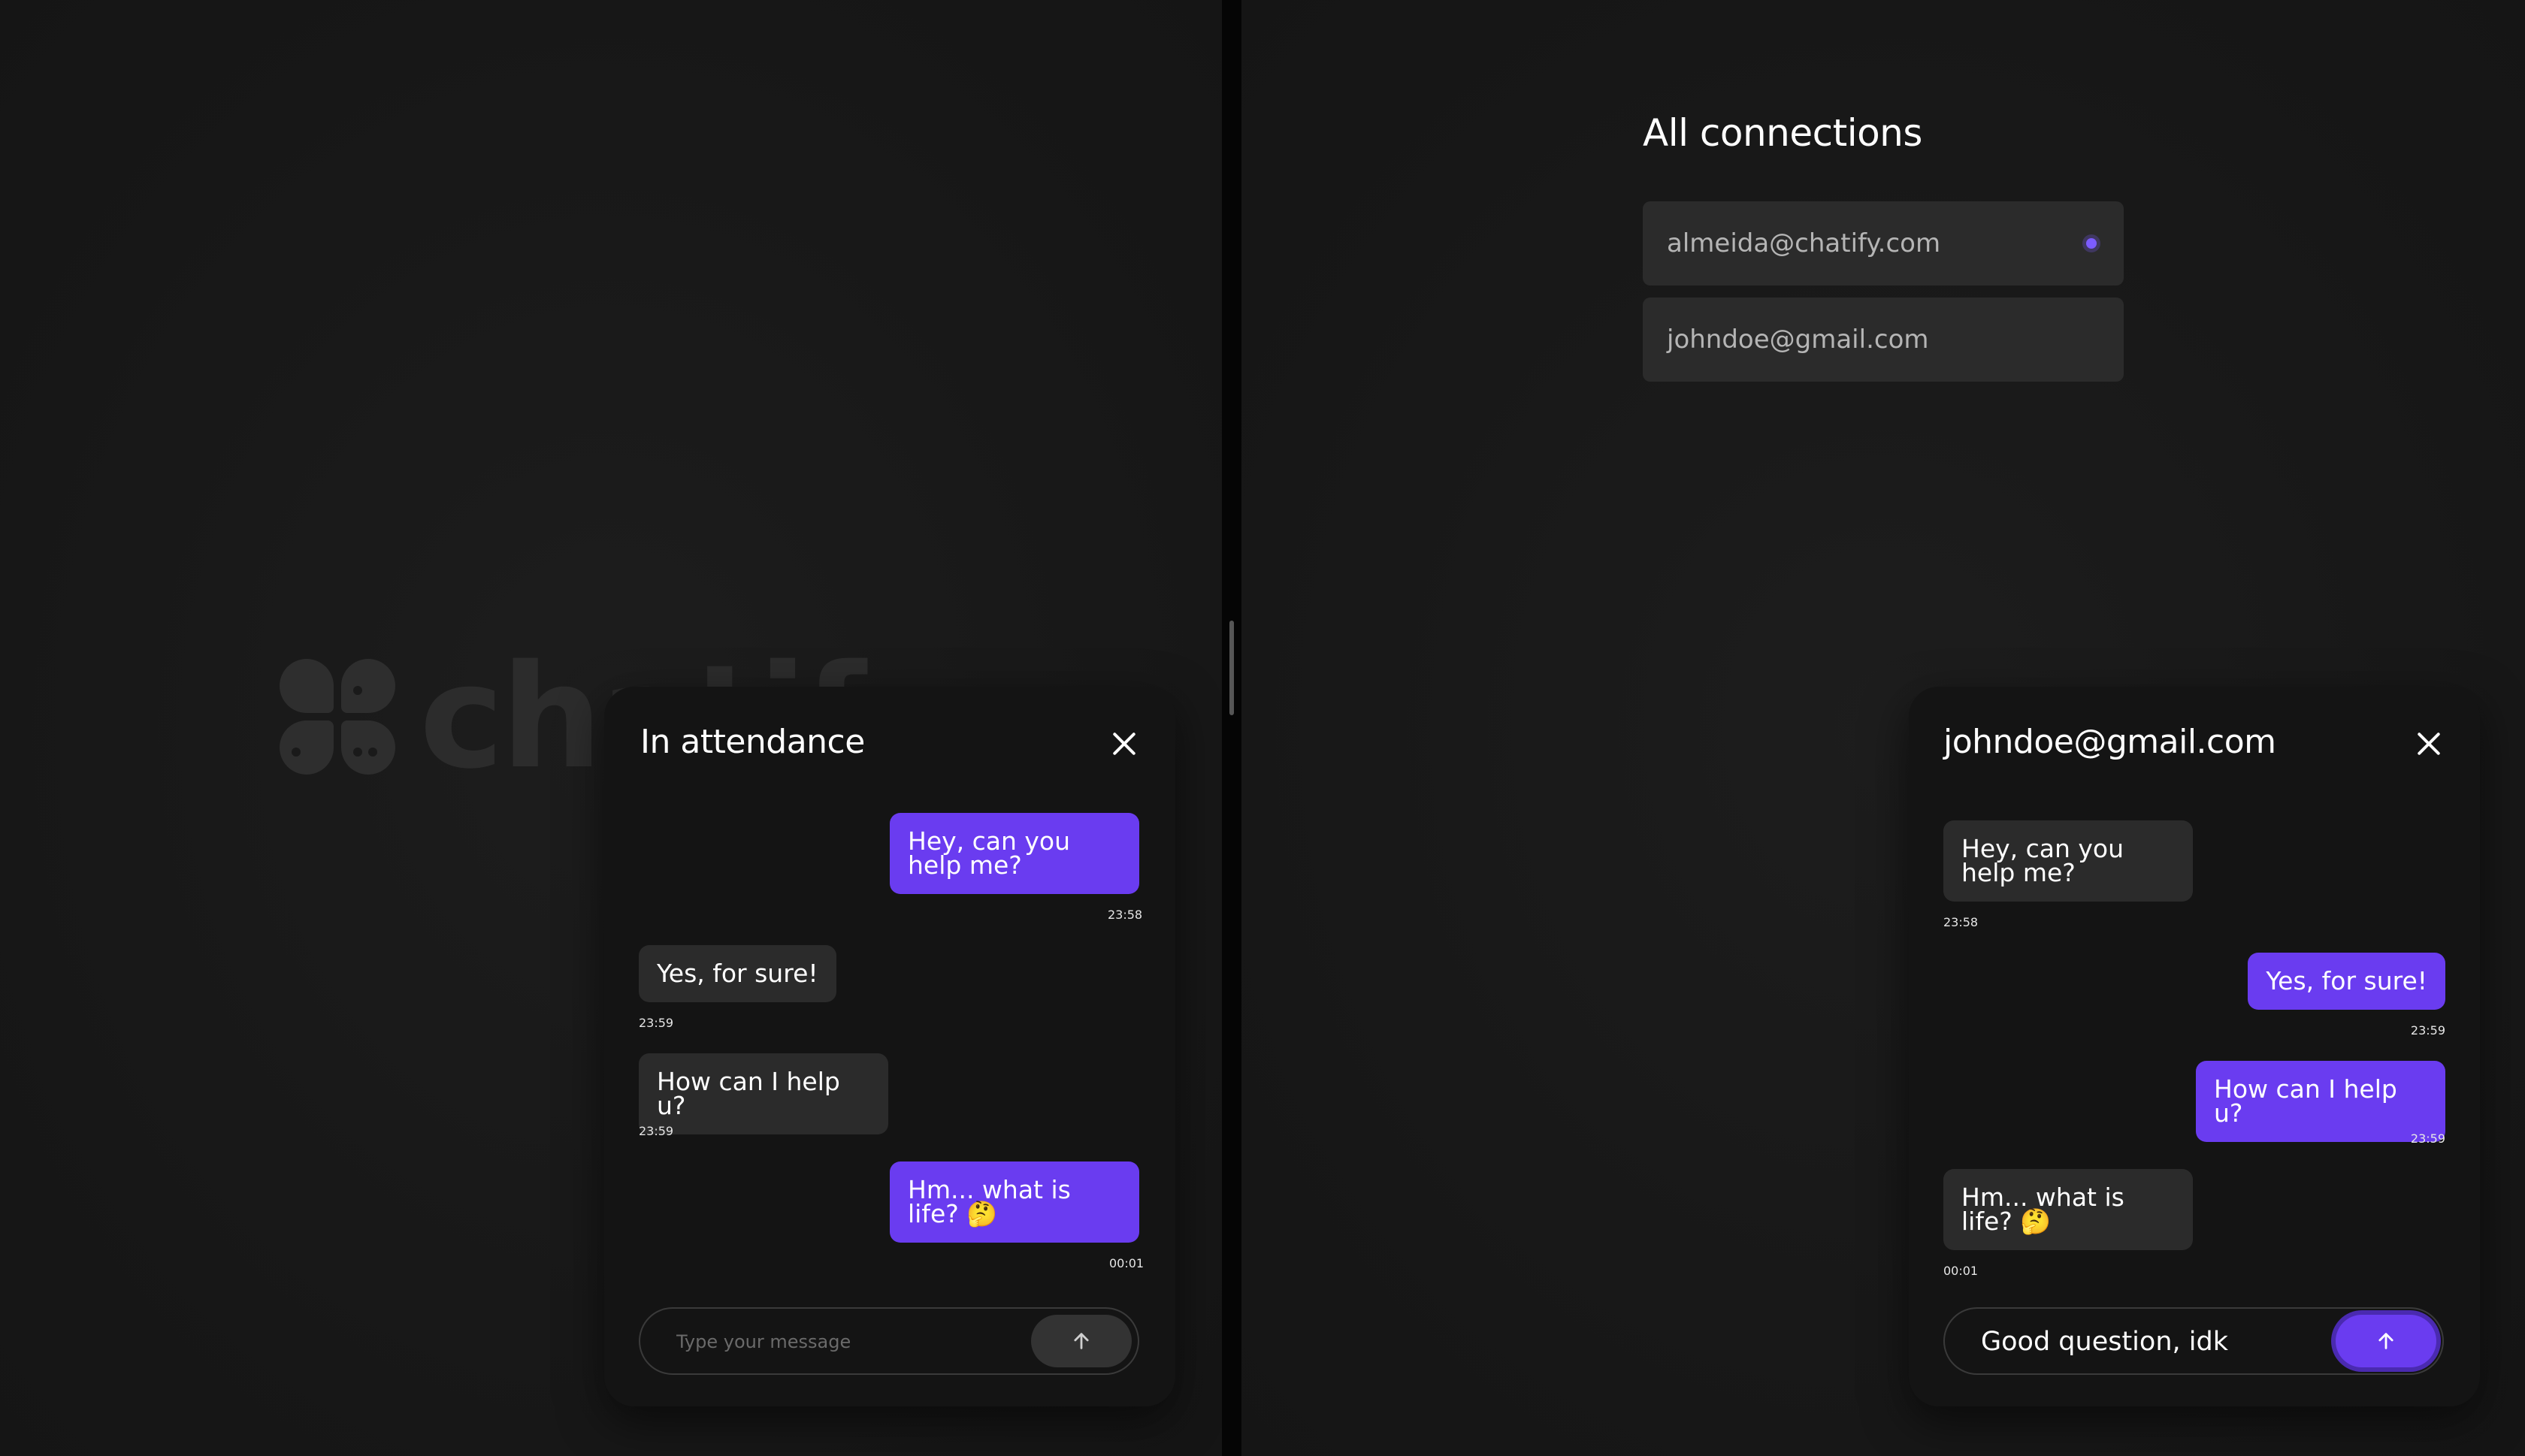  What do you see at coordinates (752, 742) in the screenshot?
I see `chat-title: In attendance` at bounding box center [752, 742].